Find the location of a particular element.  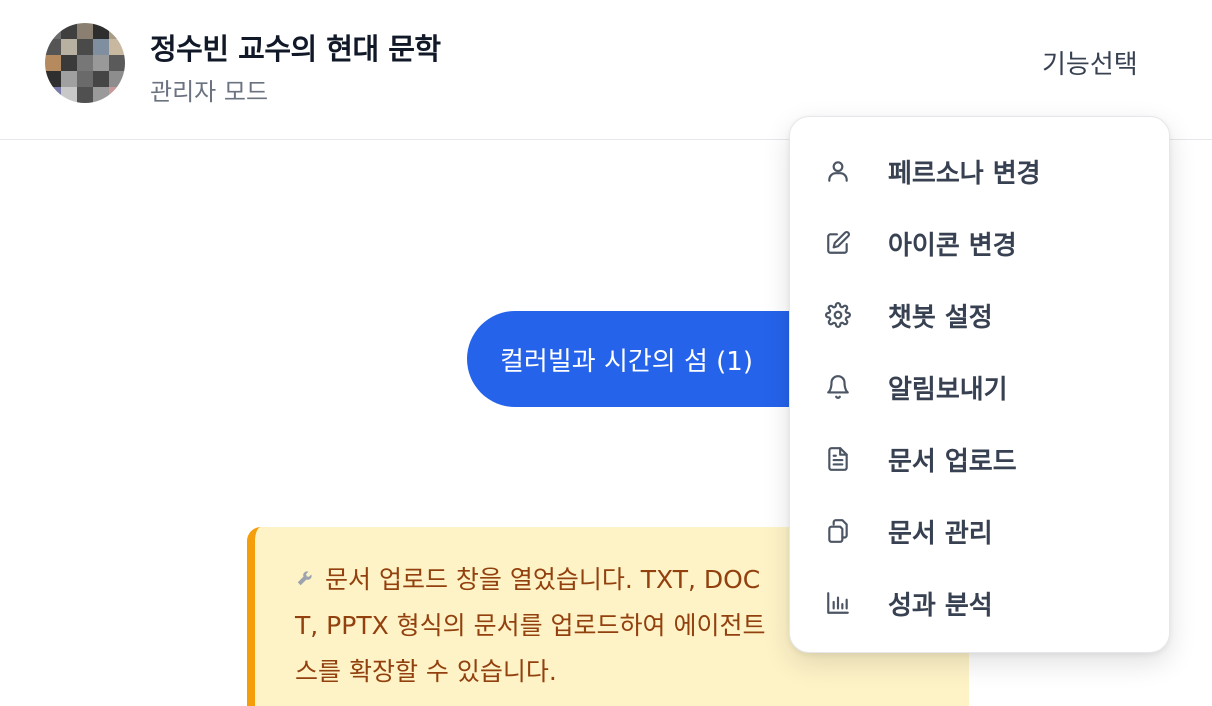

menu-item-persona: 페르소나 변경 is located at coordinates (979, 171).